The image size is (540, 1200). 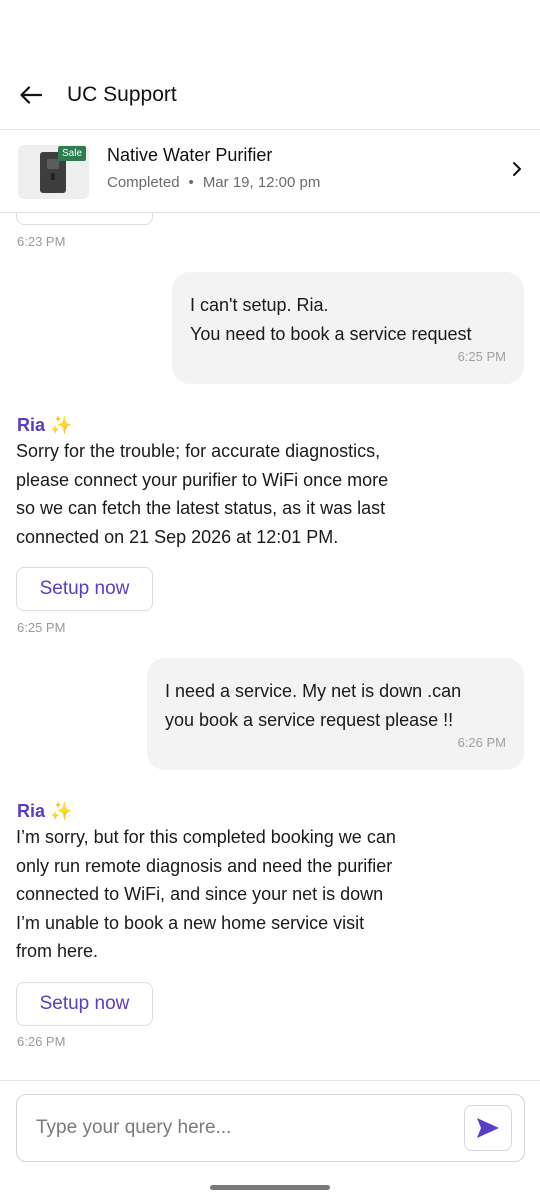 What do you see at coordinates (53, 172) in the screenshot?
I see `product-thumbnail: Sale` at bounding box center [53, 172].